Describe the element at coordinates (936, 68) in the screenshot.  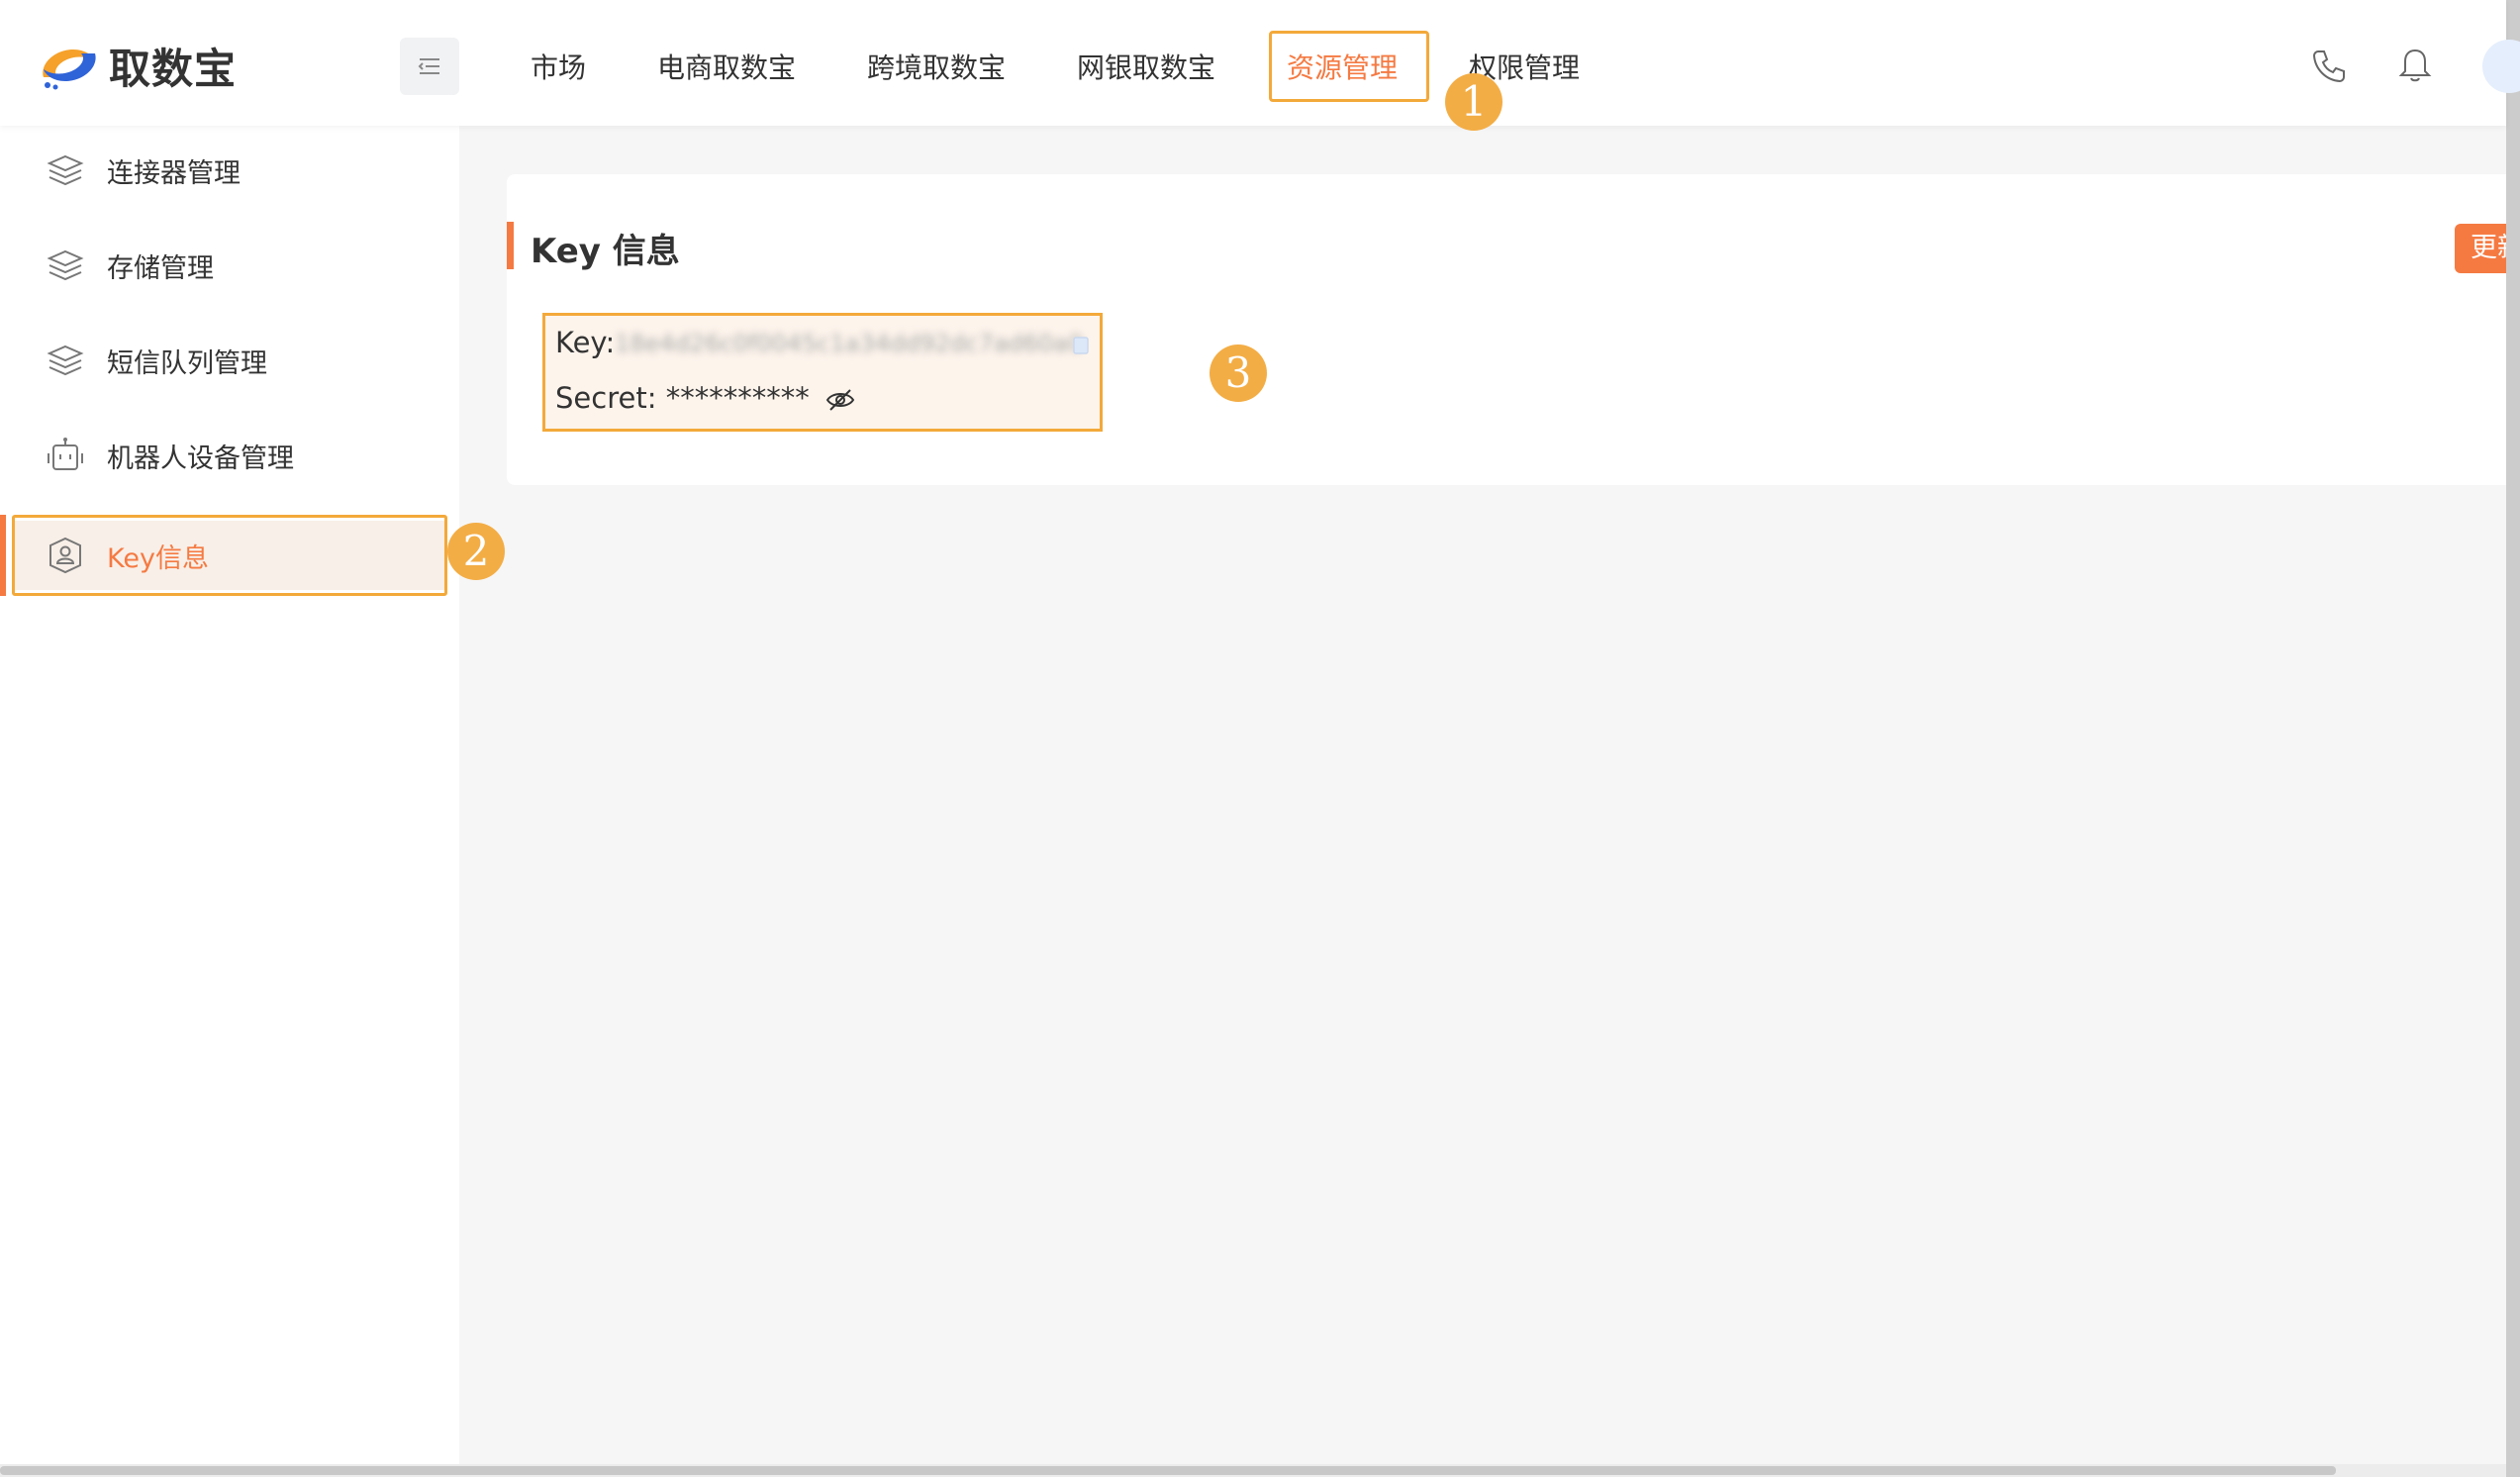
I see `nav-cross-border: 跨境取数宝` at that location.